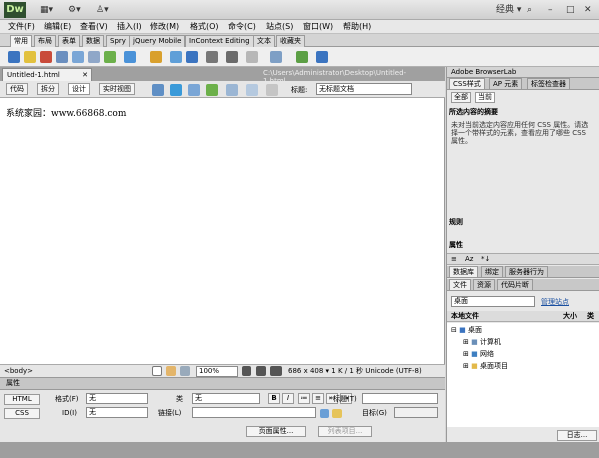  What do you see at coordinates (185, 371) in the screenshot?
I see `zoom-icon` at bounding box center [185, 371].